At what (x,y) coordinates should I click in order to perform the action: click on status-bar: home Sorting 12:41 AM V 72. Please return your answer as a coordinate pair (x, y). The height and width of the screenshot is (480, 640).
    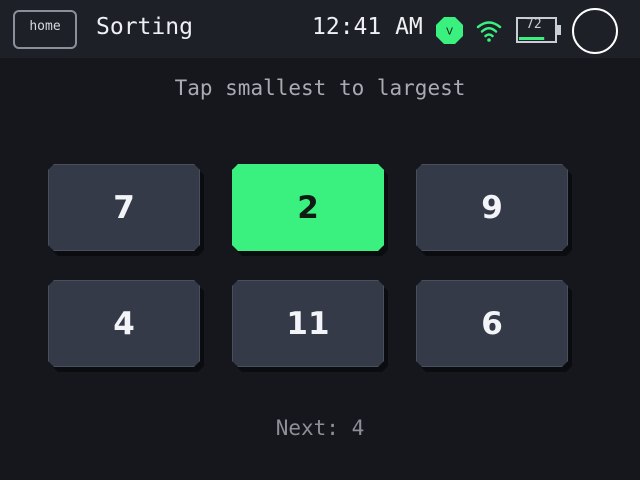
    Looking at the image, I should click on (320, 29).